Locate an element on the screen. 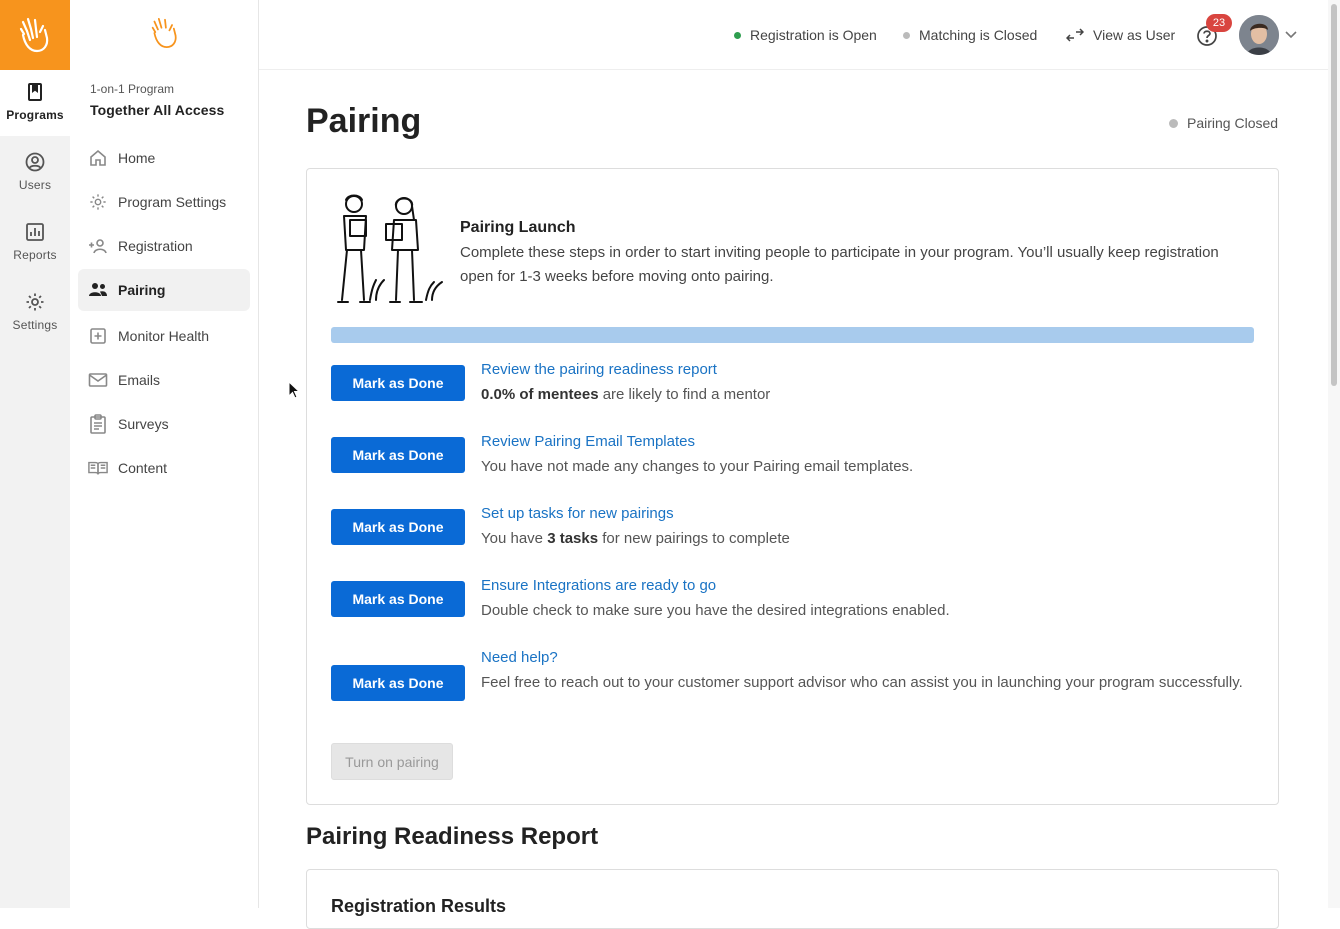 The image size is (1340, 929). sidebar-item-registration: Registration is located at coordinates (164, 246).